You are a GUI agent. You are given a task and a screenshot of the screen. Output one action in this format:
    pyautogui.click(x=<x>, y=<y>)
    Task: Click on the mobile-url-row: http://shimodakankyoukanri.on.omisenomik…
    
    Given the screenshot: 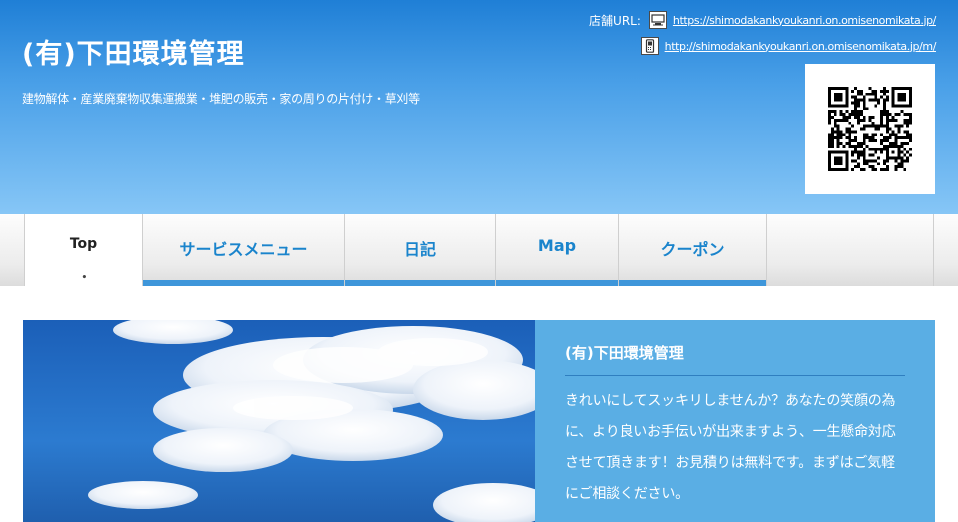 What is the action you would take?
    pyautogui.click(x=788, y=46)
    